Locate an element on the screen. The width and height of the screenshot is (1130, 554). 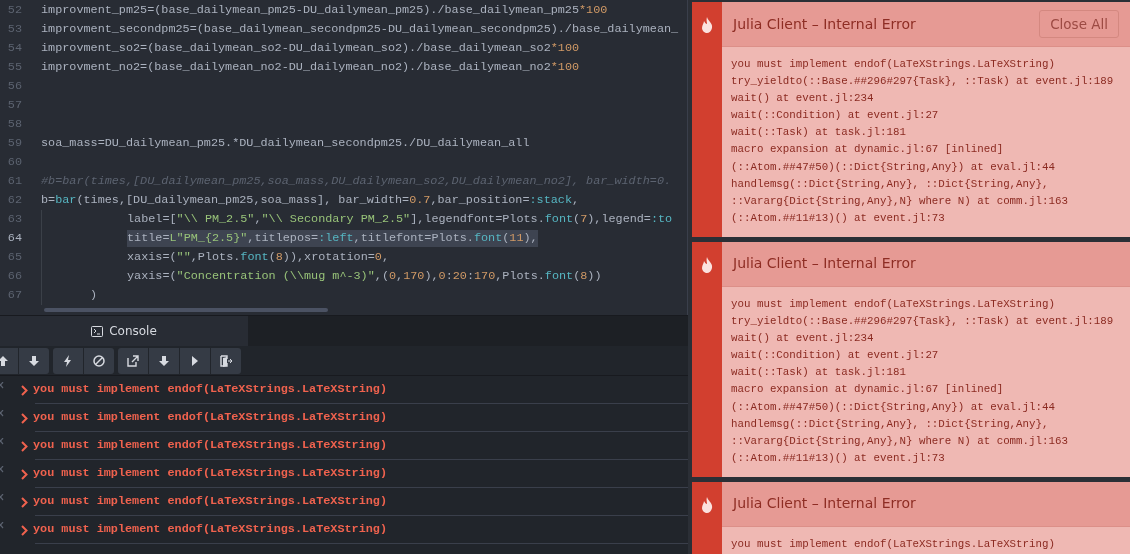
line-number: 55 is located at coordinates (14, 67).